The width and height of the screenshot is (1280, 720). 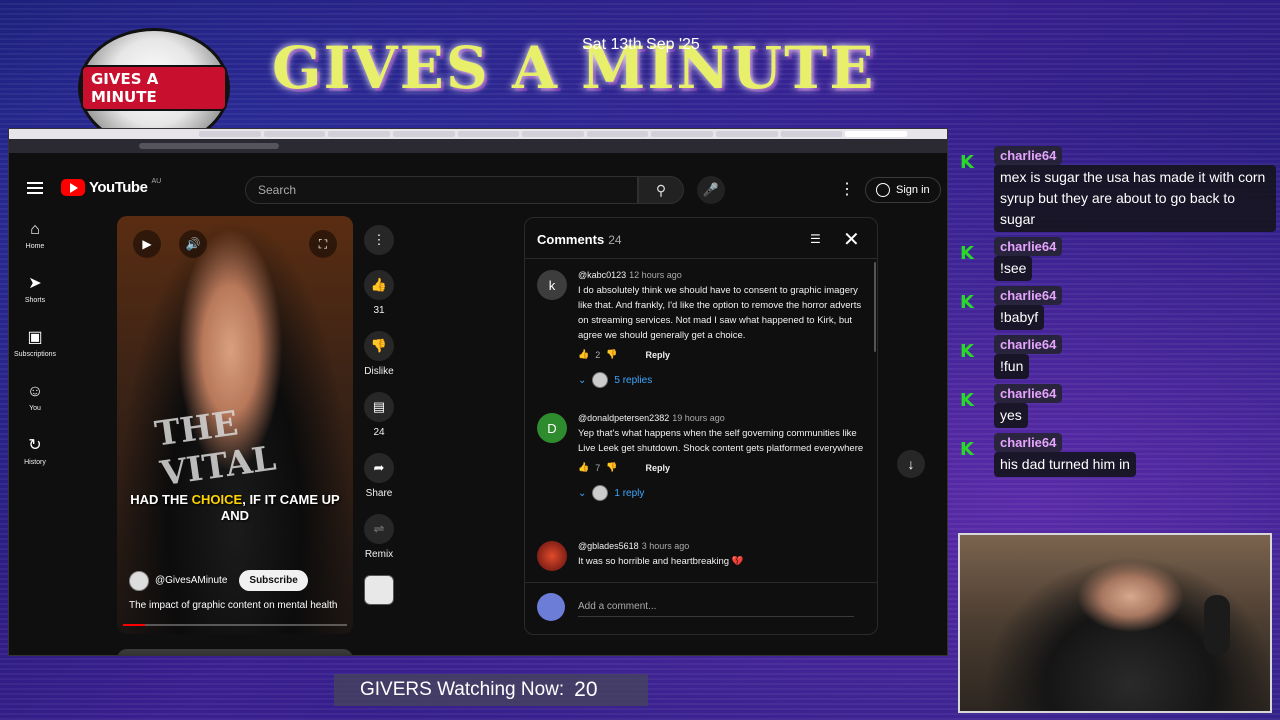 What do you see at coordinates (35, 464) in the screenshot?
I see `nav-item-history: ↻ History` at bounding box center [35, 464].